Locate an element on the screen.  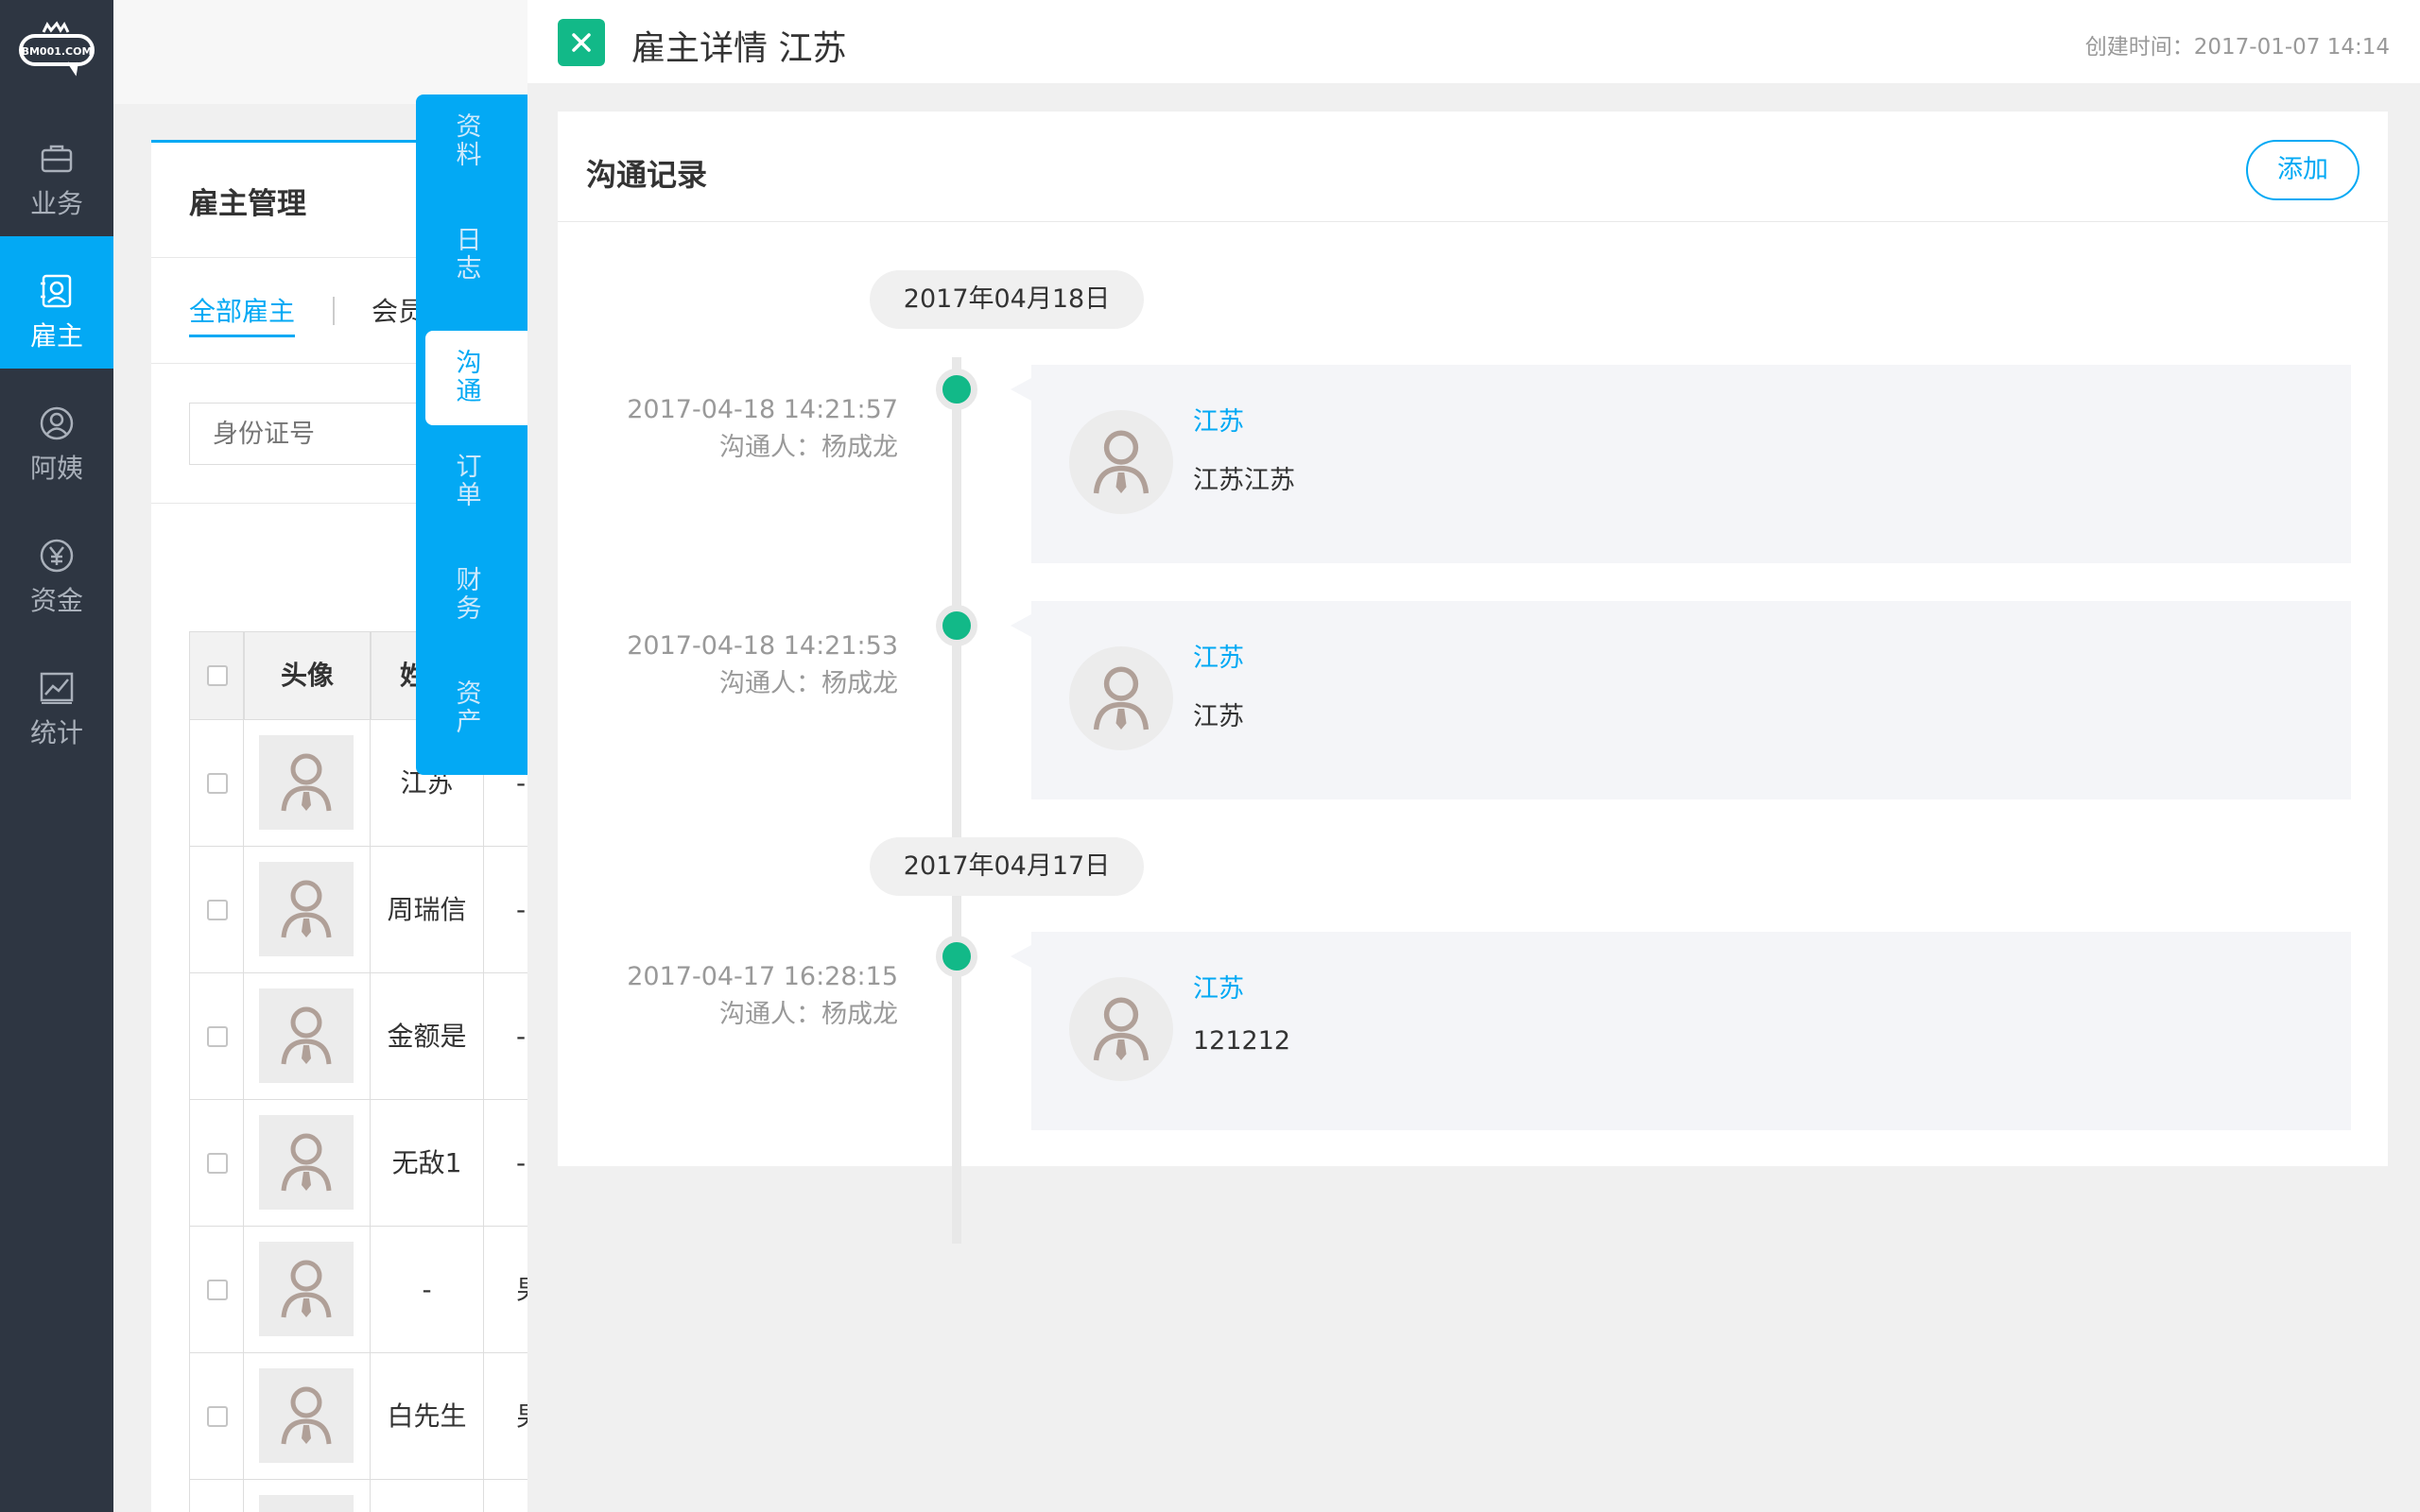
table-row: 周瑞信 - is located at coordinates (378, 910).